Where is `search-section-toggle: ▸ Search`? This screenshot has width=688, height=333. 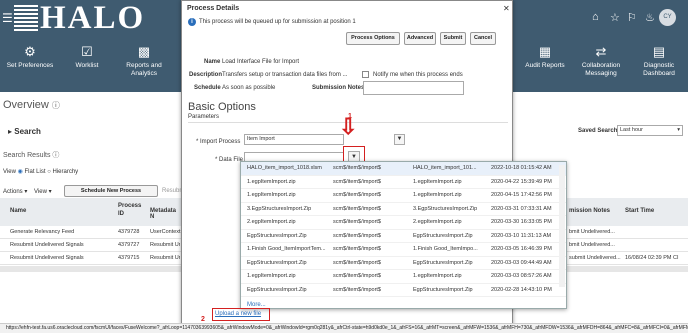
search-section-toggle: ▸ Search is located at coordinates (24, 131).